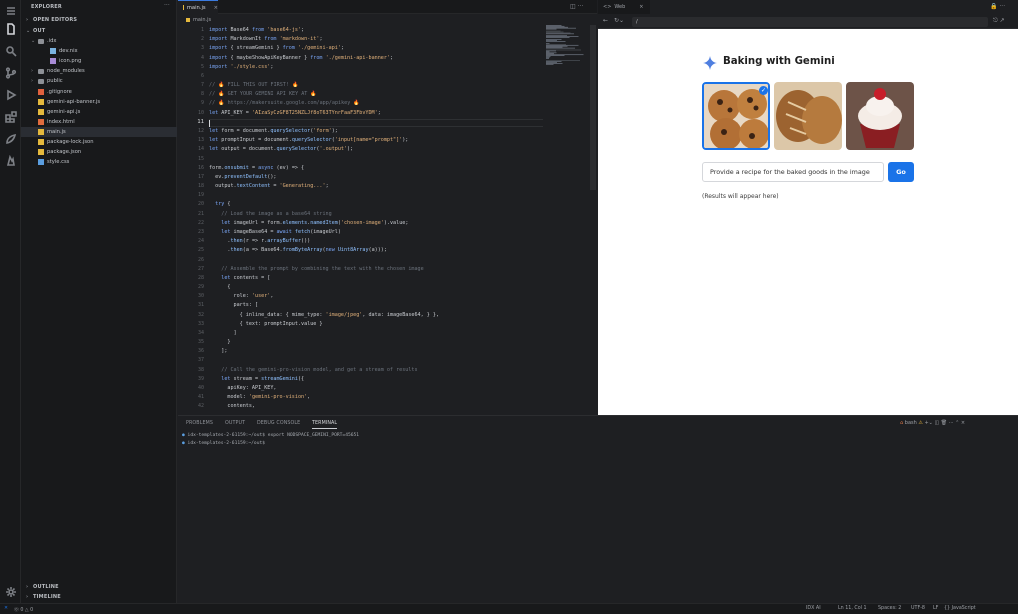 The height and width of the screenshot is (614, 1018). I want to click on terminal-controls: ⌂ bash ⚠ +⌄ ◫ 🗑 ··· ⌃ ×, so click(932, 423).